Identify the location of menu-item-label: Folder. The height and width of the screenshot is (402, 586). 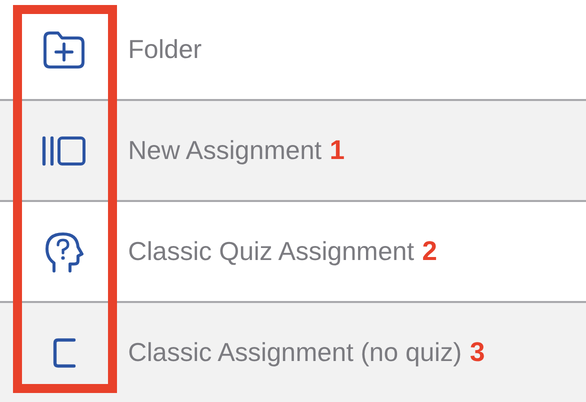
(165, 49).